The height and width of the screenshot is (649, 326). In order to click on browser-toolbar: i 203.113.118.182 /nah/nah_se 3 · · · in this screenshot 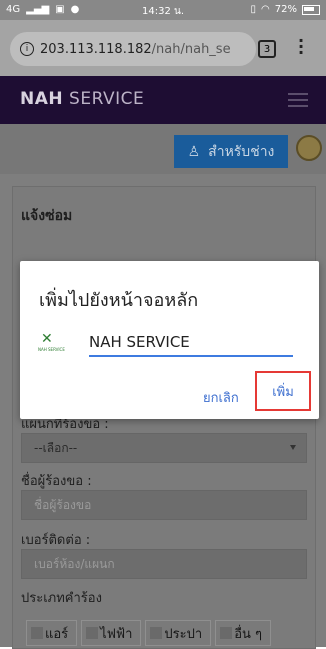, I will do `click(163, 48)`.